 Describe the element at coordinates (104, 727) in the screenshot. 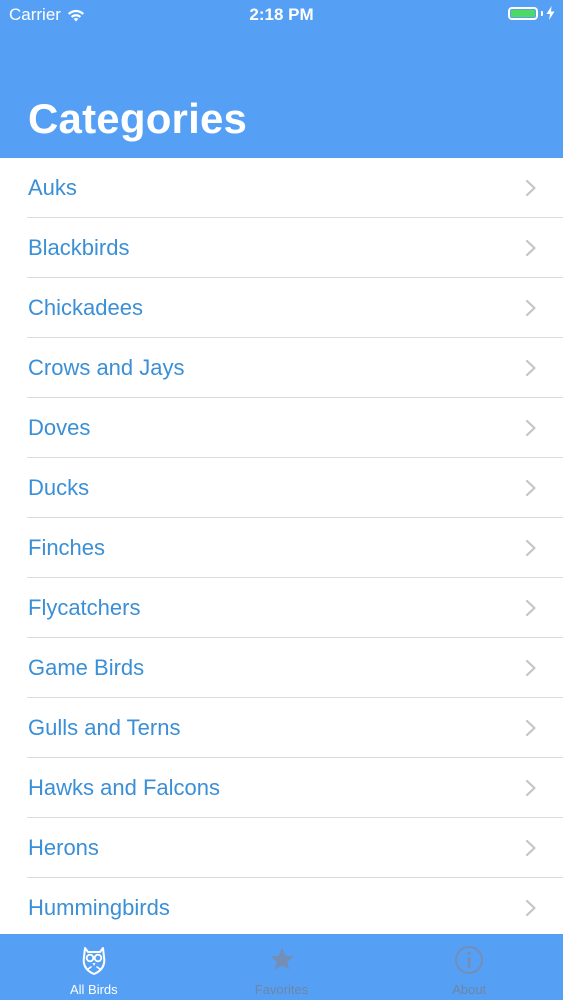

I see `list-item-label: Gulls and Terns` at that location.